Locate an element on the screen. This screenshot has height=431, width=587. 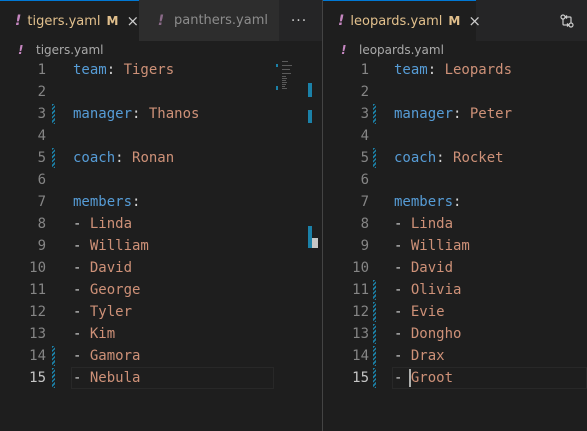
code-line: 5 coach: Rocket is located at coordinates (455, 158).